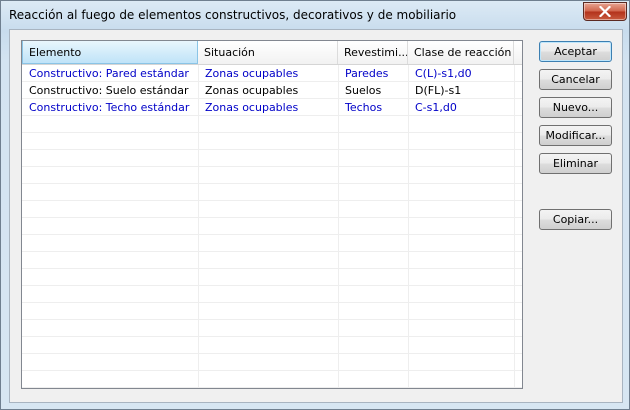 The width and height of the screenshot is (630, 410). I want to click on column-header-elemento: Elemento, so click(110, 52).